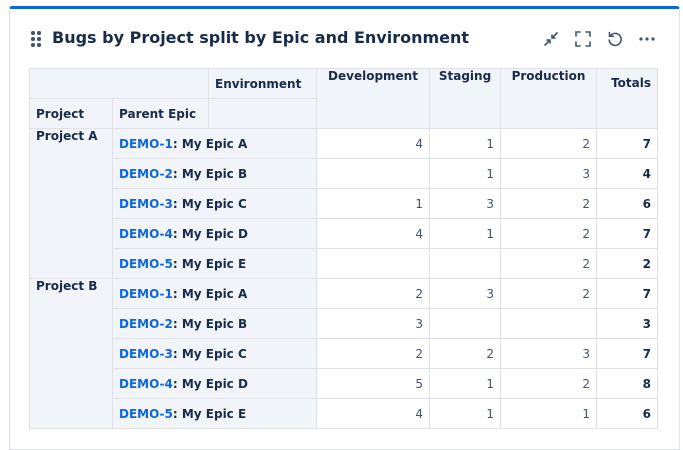  What do you see at coordinates (627, 383) in the screenshot?
I see `total-cell: 8` at bounding box center [627, 383].